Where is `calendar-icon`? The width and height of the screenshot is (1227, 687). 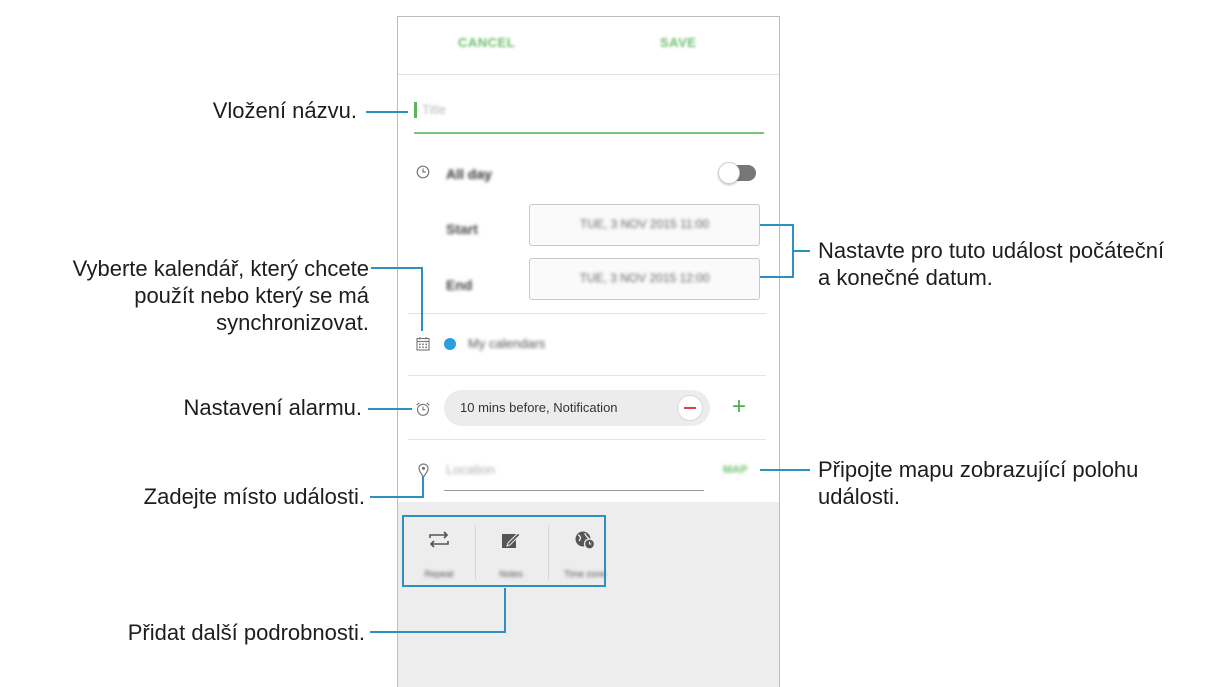 calendar-icon is located at coordinates (423, 344).